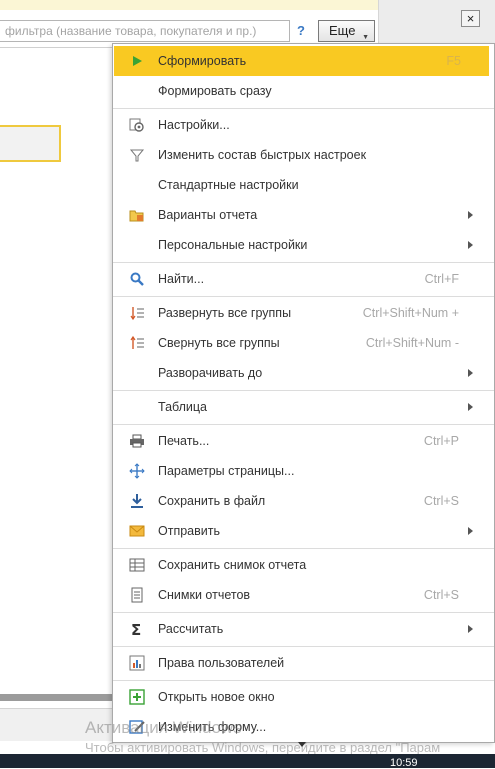  I want to click on active-field, so click(30, 143).